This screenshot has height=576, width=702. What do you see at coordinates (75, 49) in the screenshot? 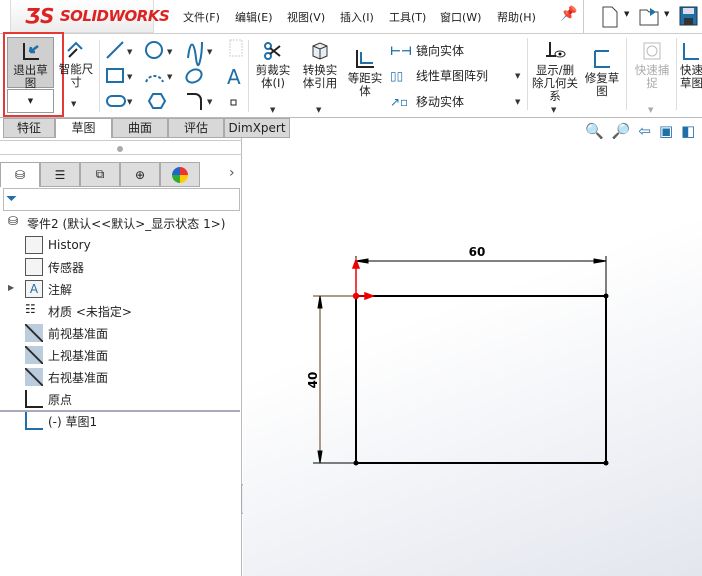
I see `smart-dimension-icon` at bounding box center [75, 49].